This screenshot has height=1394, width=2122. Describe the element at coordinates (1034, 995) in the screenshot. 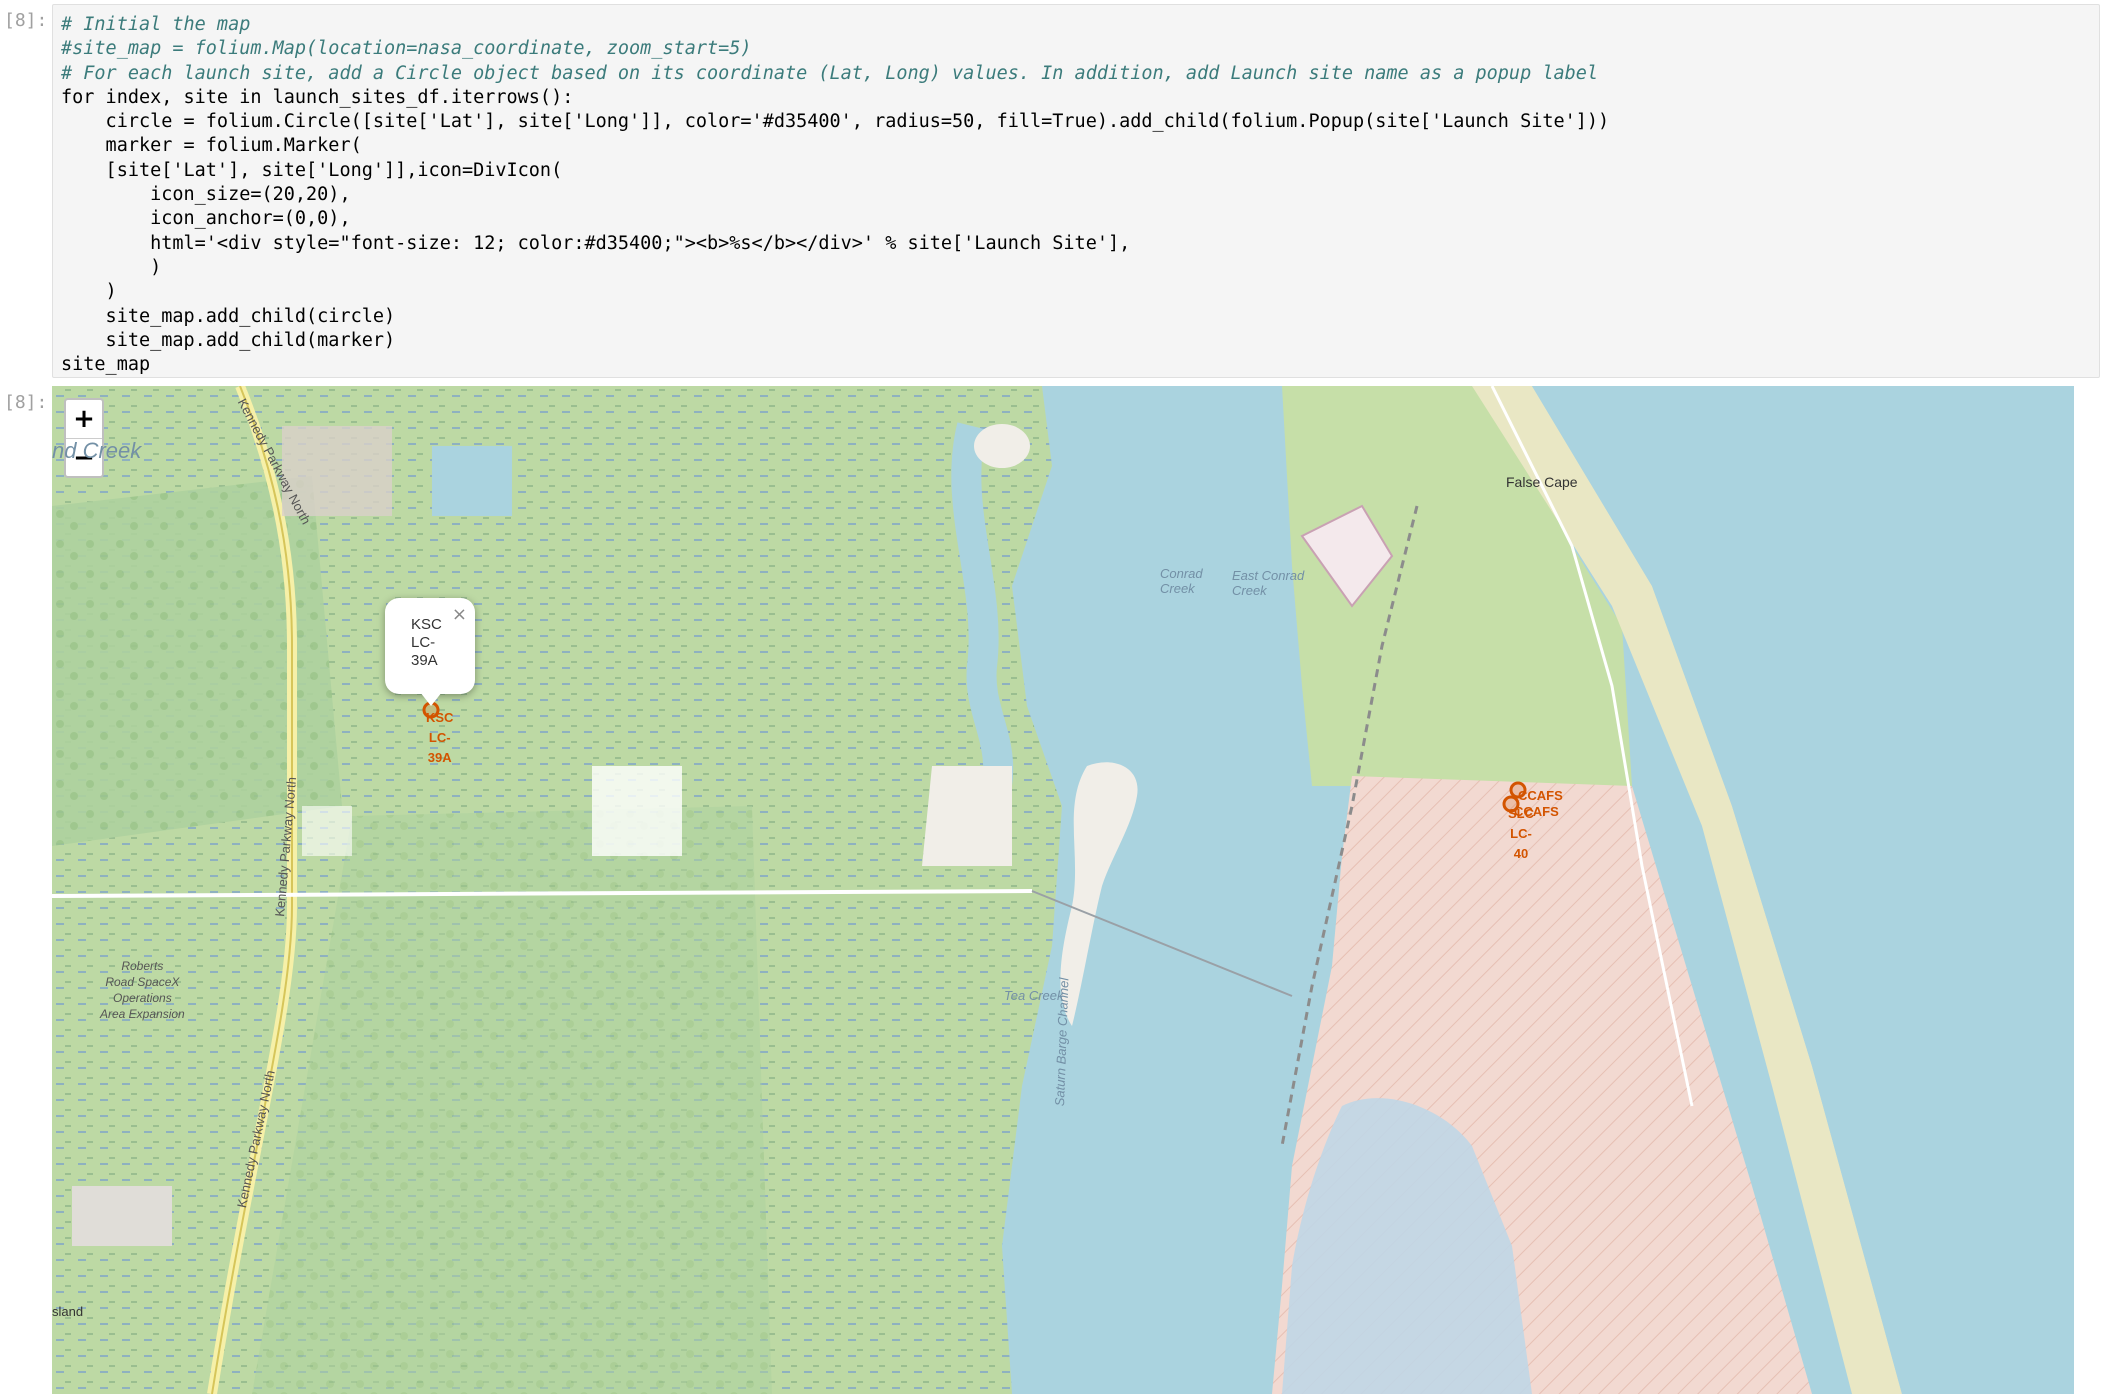

I see `tea-creek-label: Tea Creek` at that location.